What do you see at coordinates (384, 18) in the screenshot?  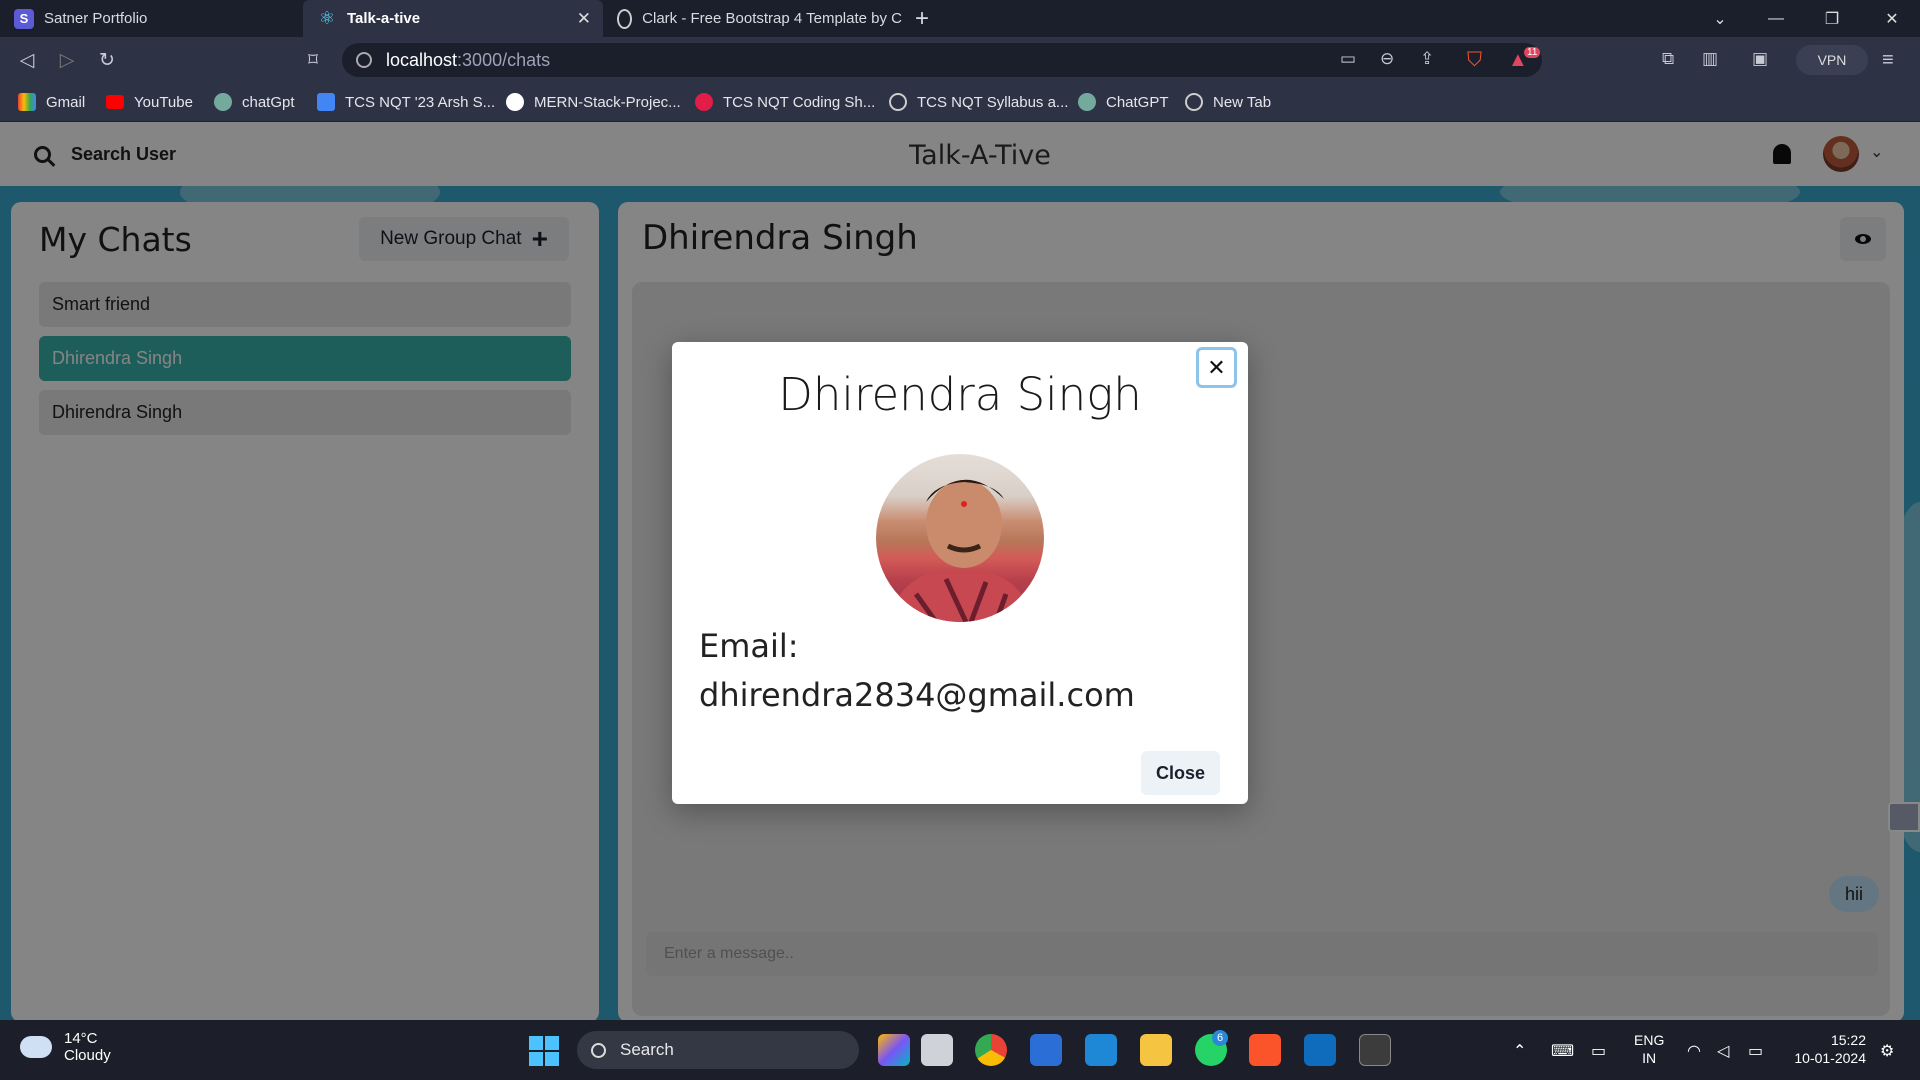 I see `tab-label: Talk-a-tive` at bounding box center [384, 18].